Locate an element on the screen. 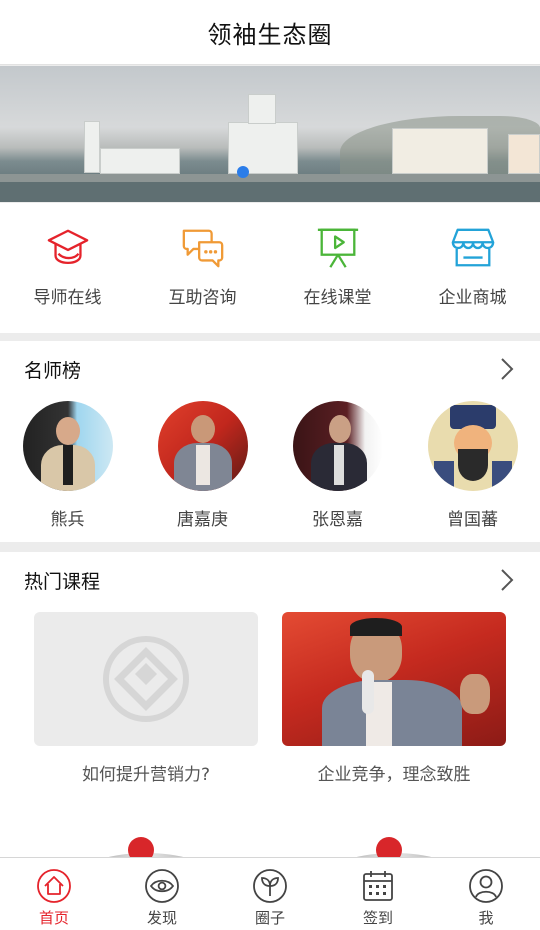 This screenshot has height=930, width=540. placeholder-logo-icon is located at coordinates (146, 679).